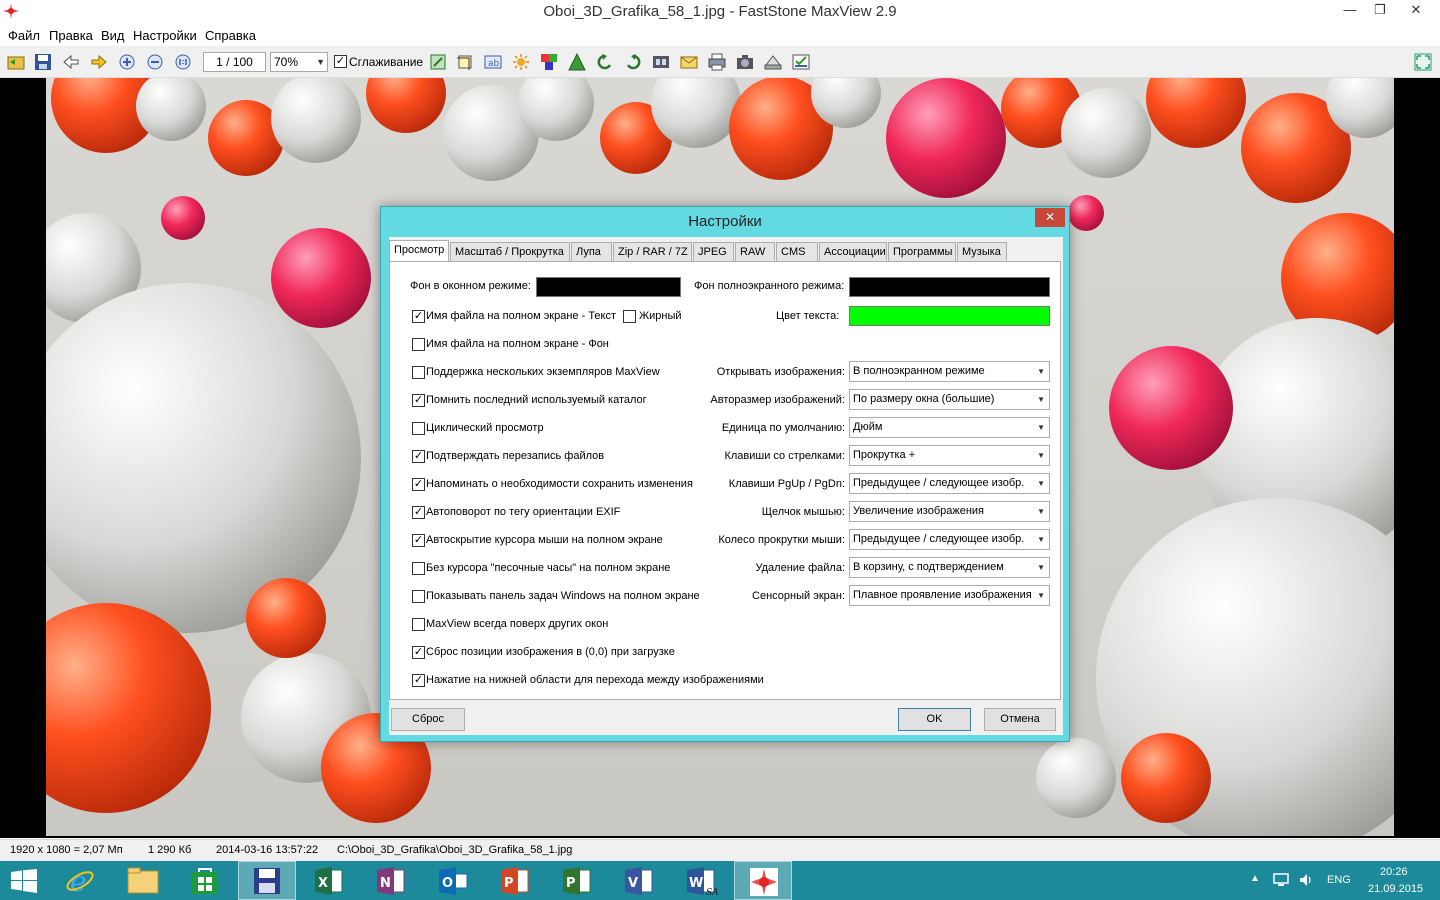  What do you see at coordinates (521, 62) in the screenshot?
I see `brightness-icon` at bounding box center [521, 62].